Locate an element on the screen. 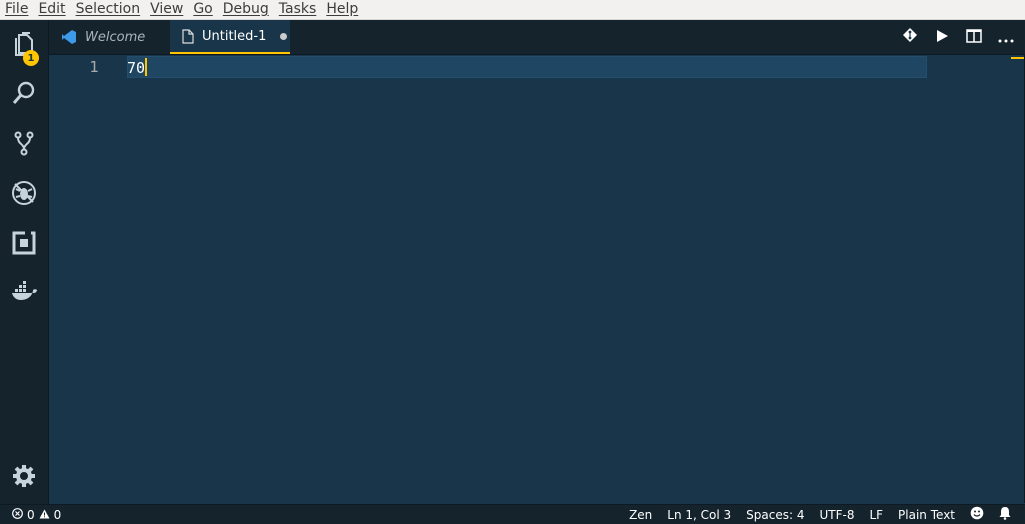 The width and height of the screenshot is (1025, 524). indentation-selector: Spaces: 4 is located at coordinates (775, 515).